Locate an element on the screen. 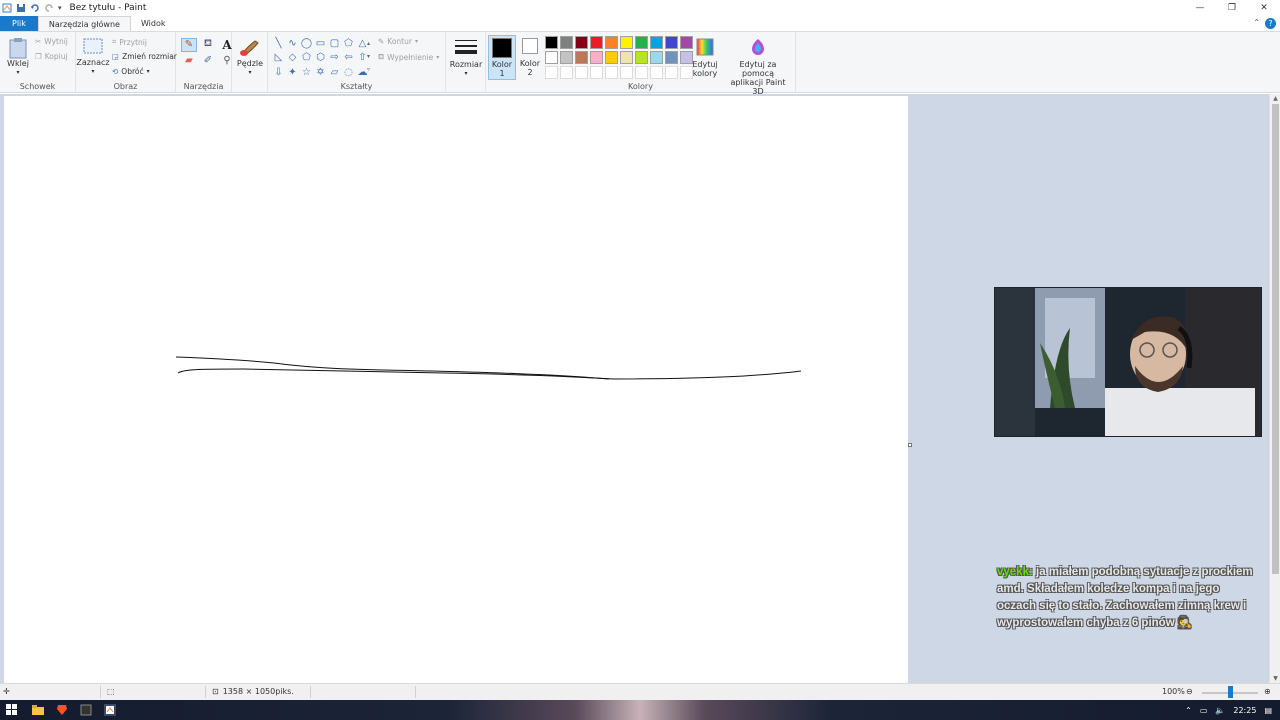 The height and width of the screenshot is (720, 1280). star-five-shape-icon: ☆ is located at coordinates (306, 72).